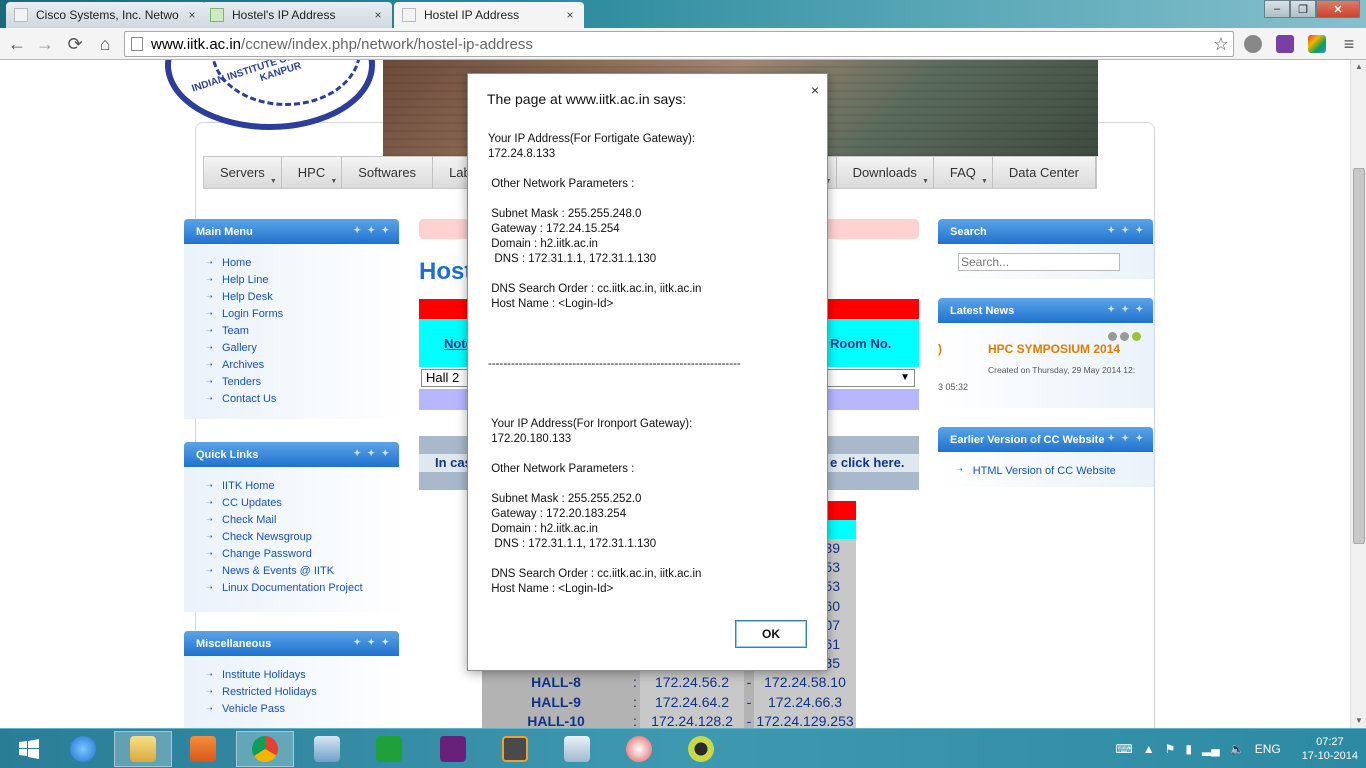  Describe the element at coordinates (1338, 9) in the screenshot. I see `close-window-button: ✕` at that location.